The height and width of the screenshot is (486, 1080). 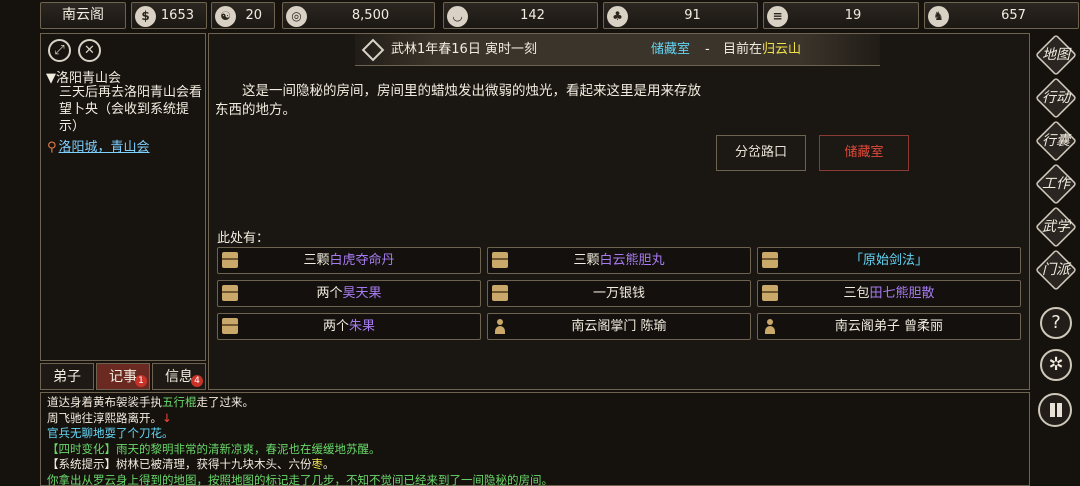 I want to click on log-text: 五行棍, so click(x=179, y=402).